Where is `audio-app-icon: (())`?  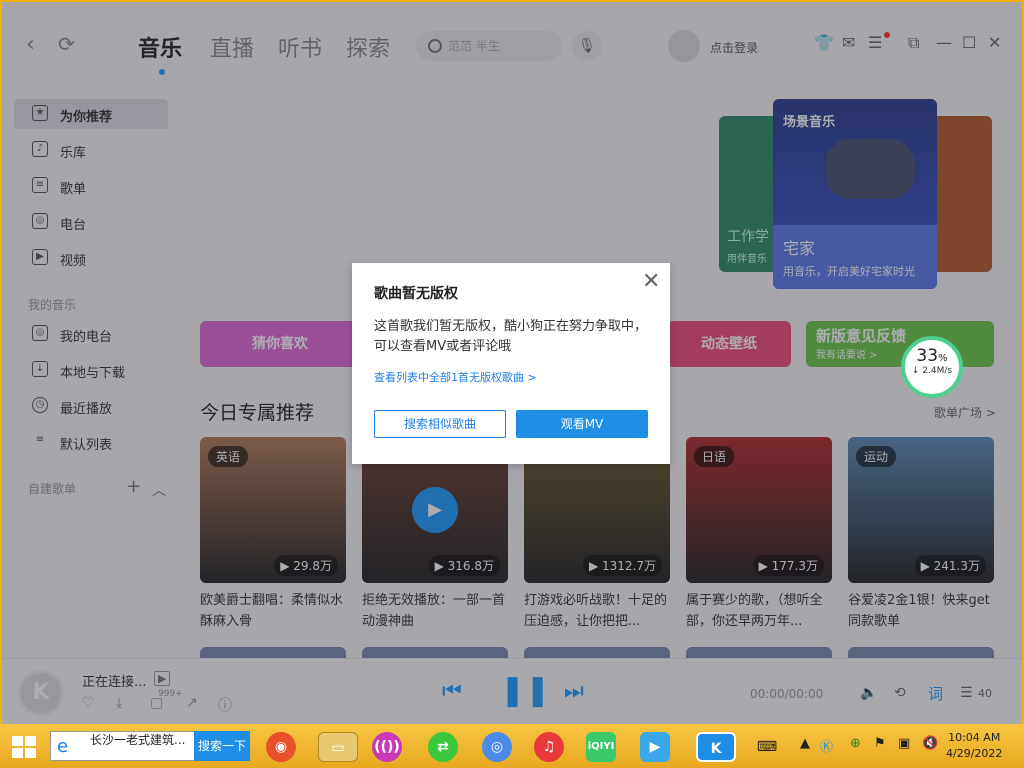
audio-app-icon: (()) is located at coordinates (387, 747).